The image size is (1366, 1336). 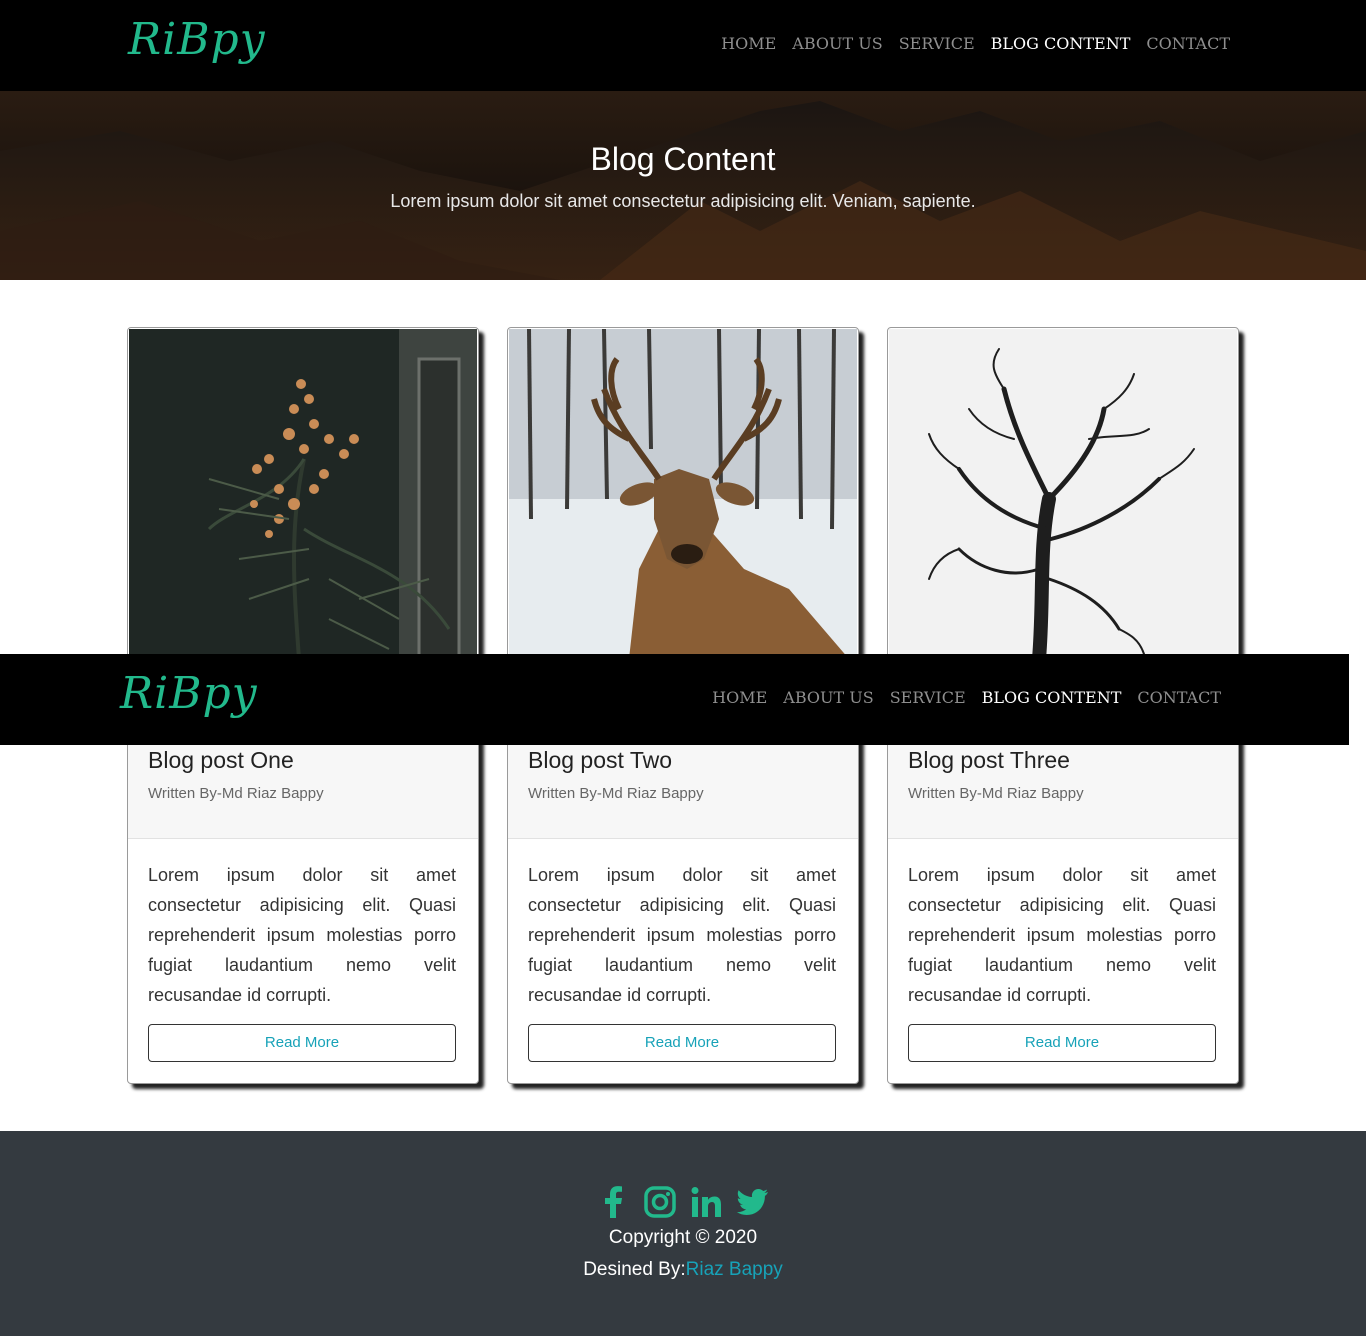 I want to click on designed-by: Desined By:Riaz Bappy, so click(x=683, y=1270).